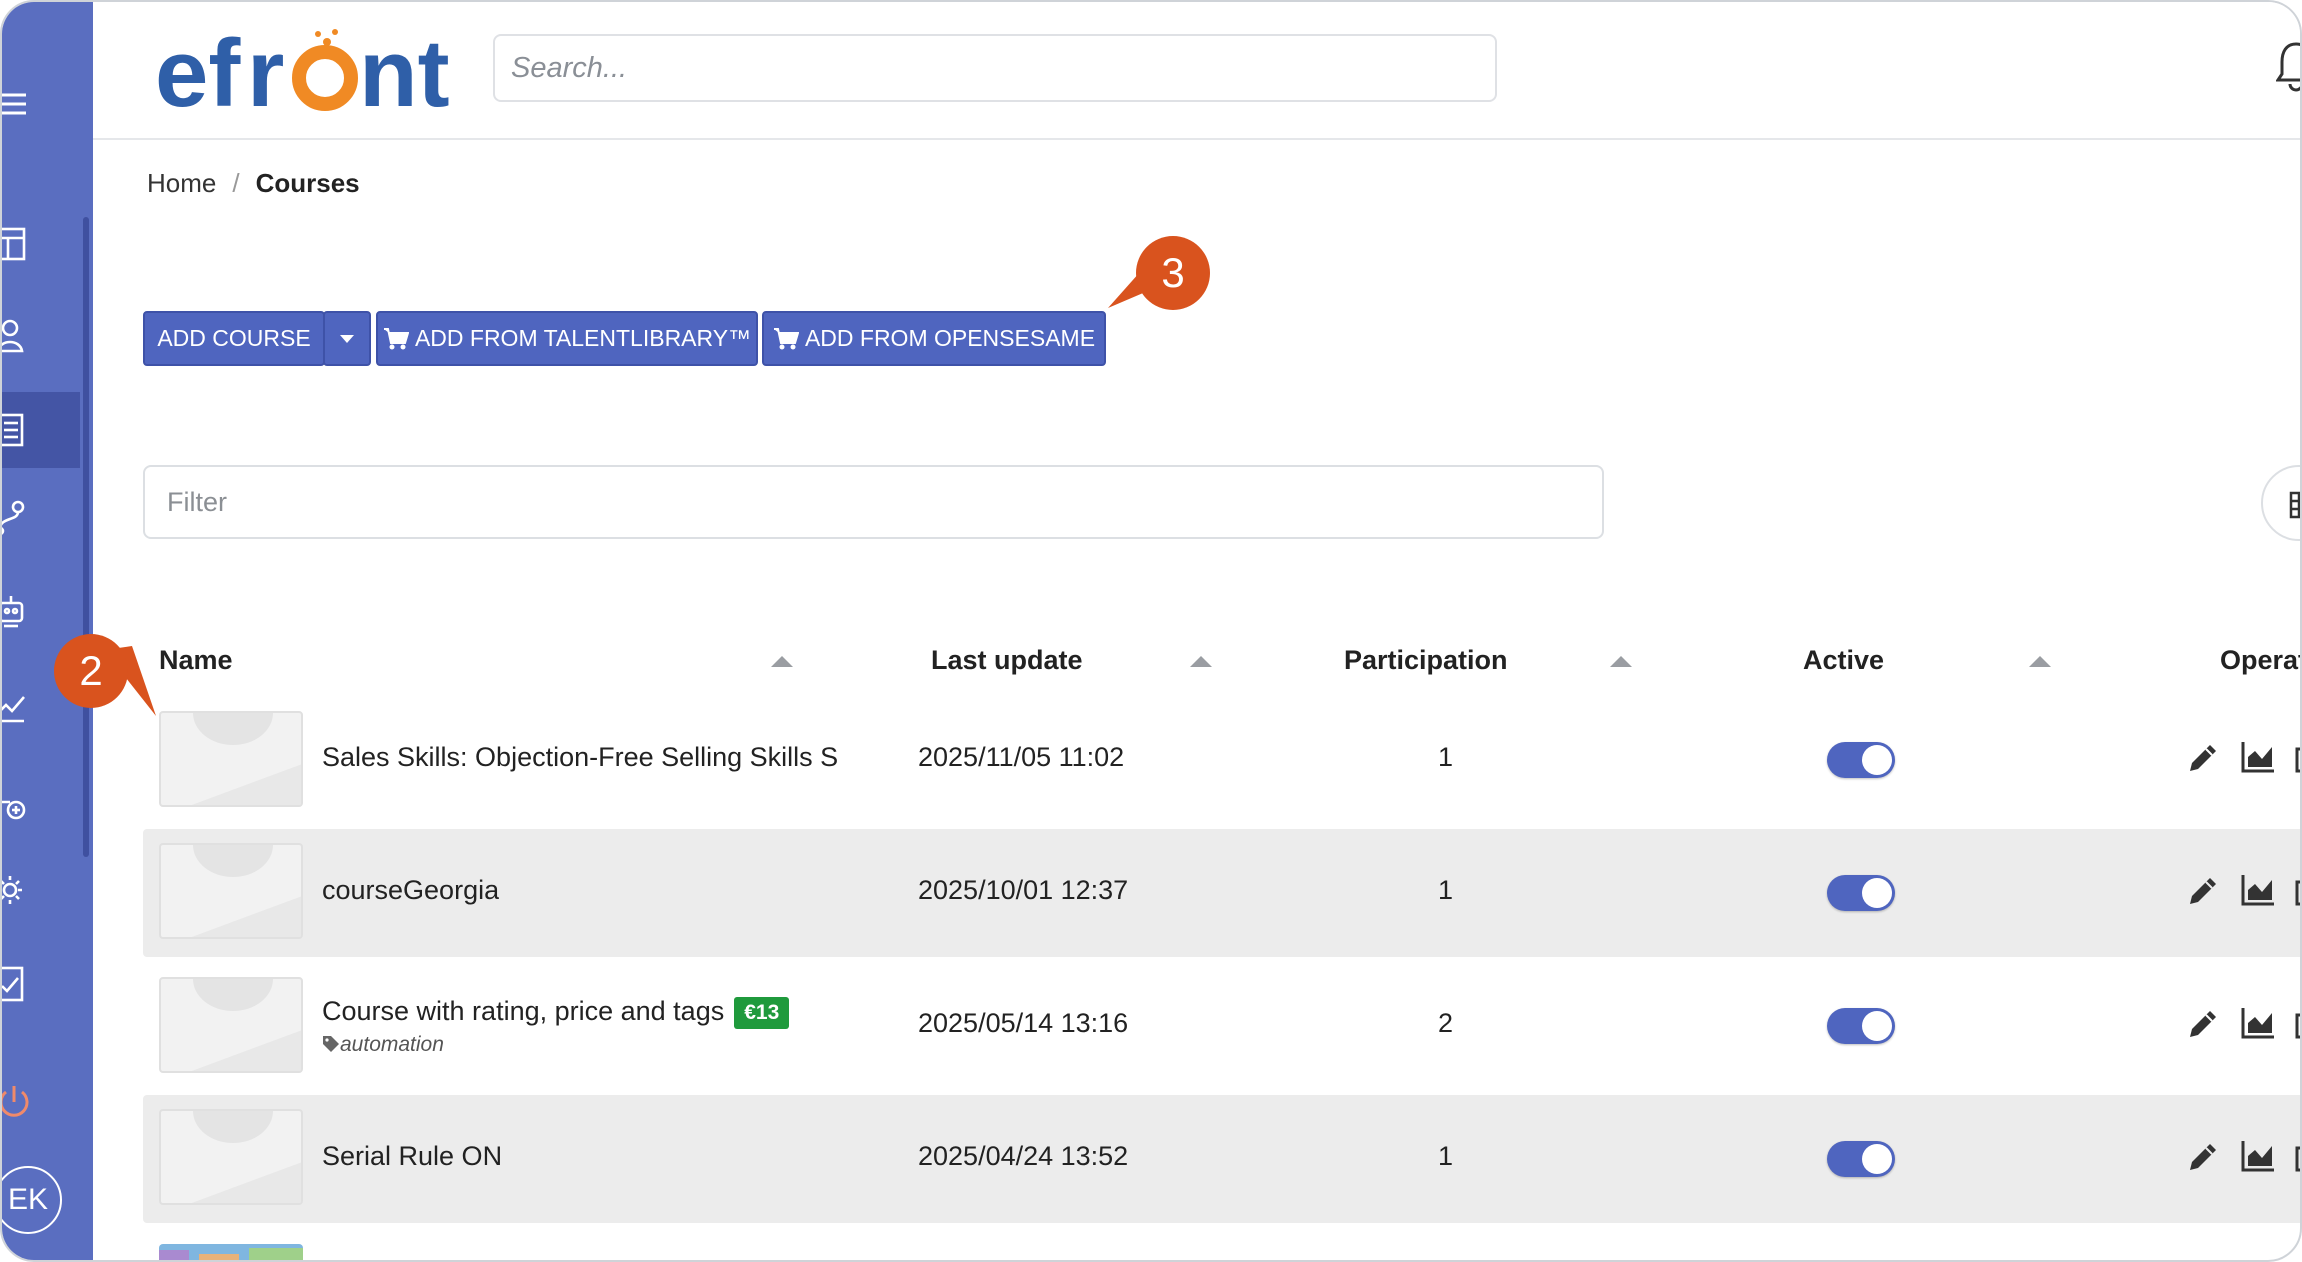 This screenshot has width=2302, height=1262. Describe the element at coordinates (583, 338) in the screenshot. I see `add-from-talentlibrary-label: ADD FROM TALENTLIBRARY™` at that location.